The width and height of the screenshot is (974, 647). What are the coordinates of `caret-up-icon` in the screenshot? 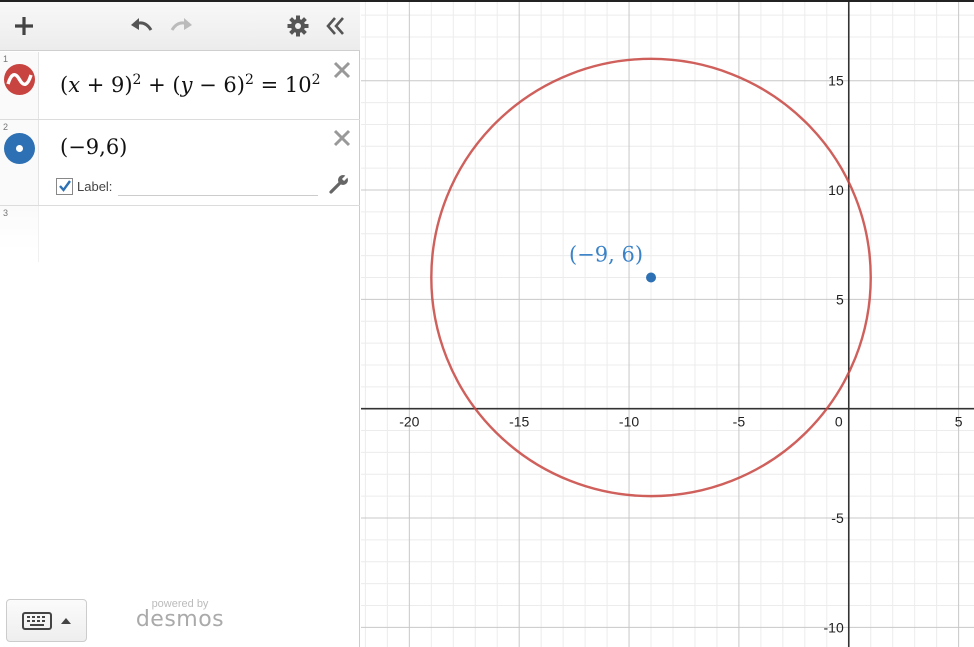 It's located at (65, 620).